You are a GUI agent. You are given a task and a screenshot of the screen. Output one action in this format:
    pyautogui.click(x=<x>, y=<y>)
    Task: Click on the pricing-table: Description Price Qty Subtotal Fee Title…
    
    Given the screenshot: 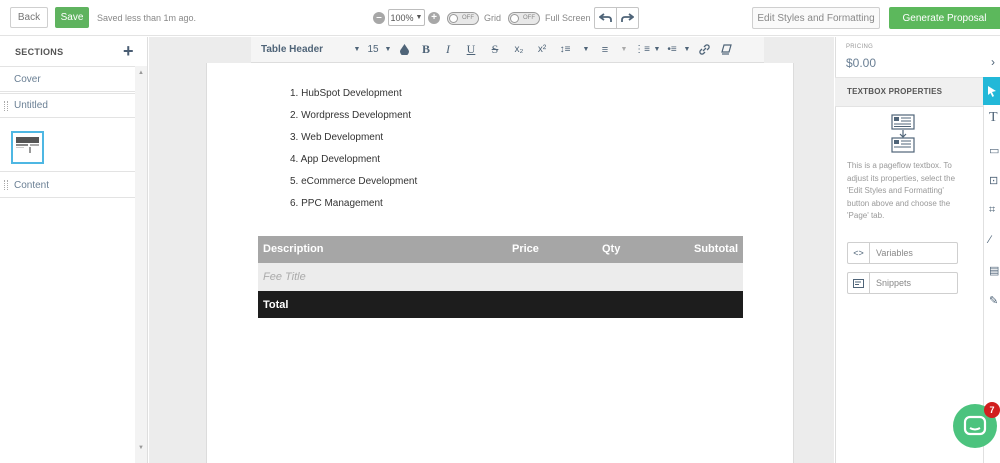 What is the action you would take?
    pyautogui.click(x=500, y=277)
    